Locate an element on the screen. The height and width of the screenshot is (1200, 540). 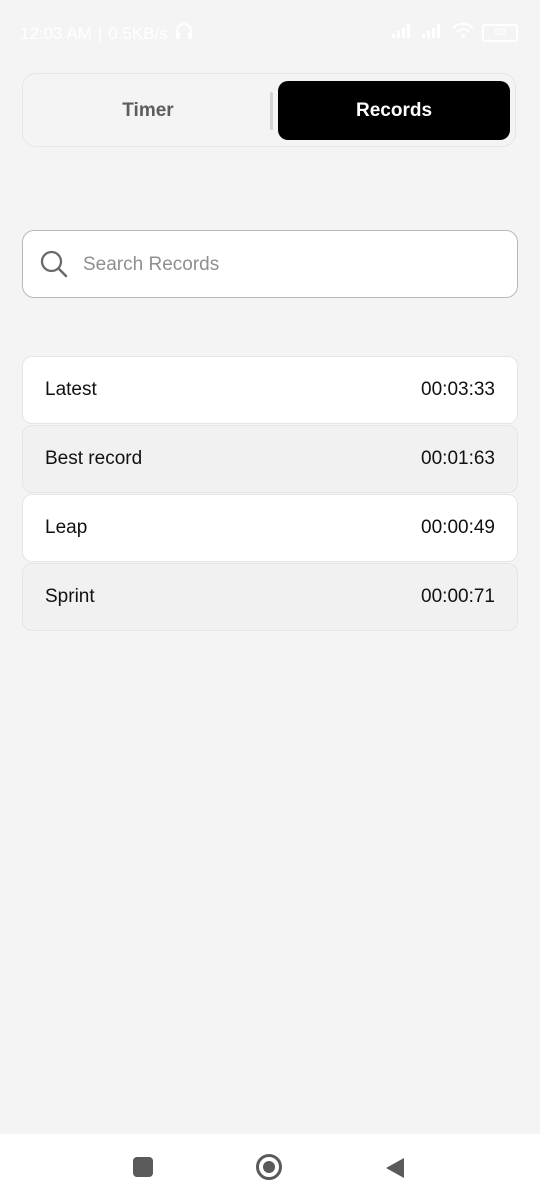
battery-icon: 69 is located at coordinates (500, 32).